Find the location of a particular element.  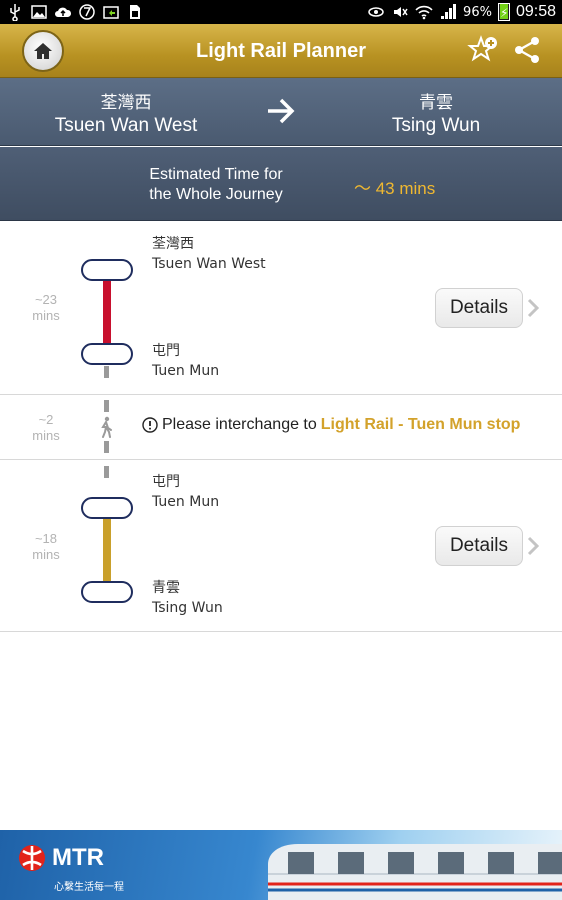

charging-bolt-icon: ⚡ is located at coordinates (504, 13).